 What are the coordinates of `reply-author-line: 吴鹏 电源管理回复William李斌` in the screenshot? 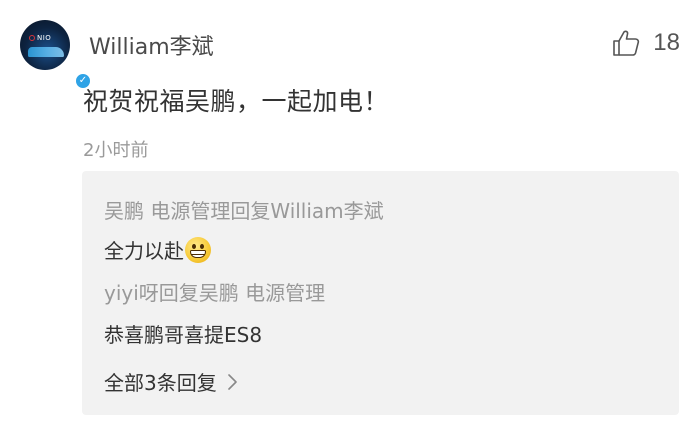 It's located at (244, 209).